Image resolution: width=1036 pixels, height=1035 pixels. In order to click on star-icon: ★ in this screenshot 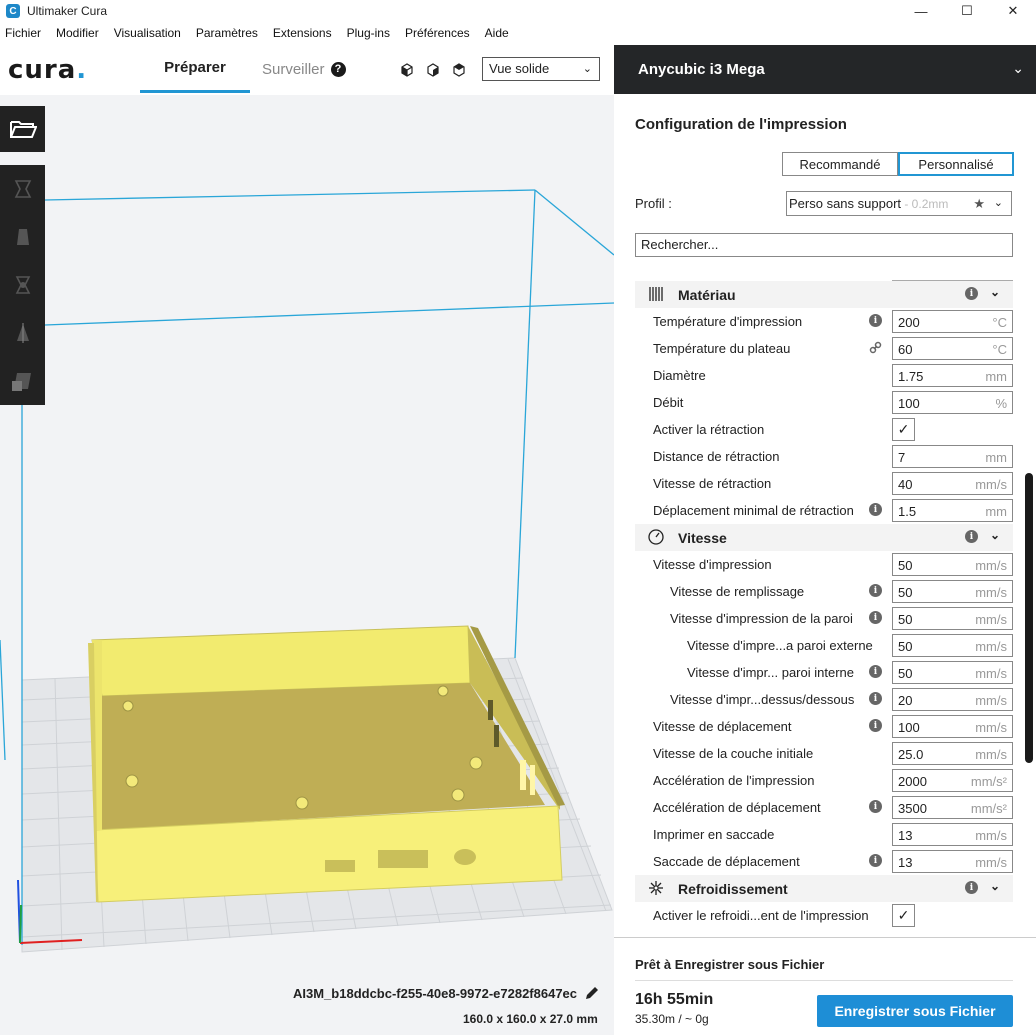, I will do `click(979, 203)`.